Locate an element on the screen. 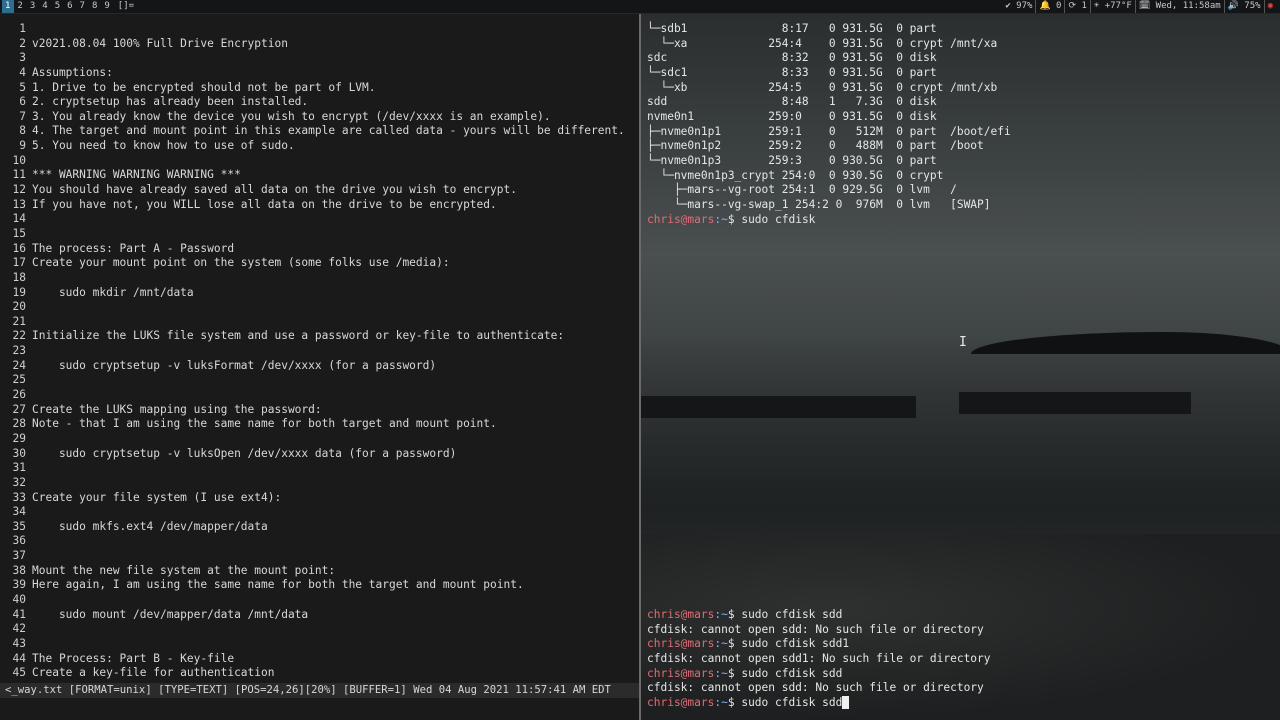  editor-line: Assumptions: is located at coordinates (328, 73).